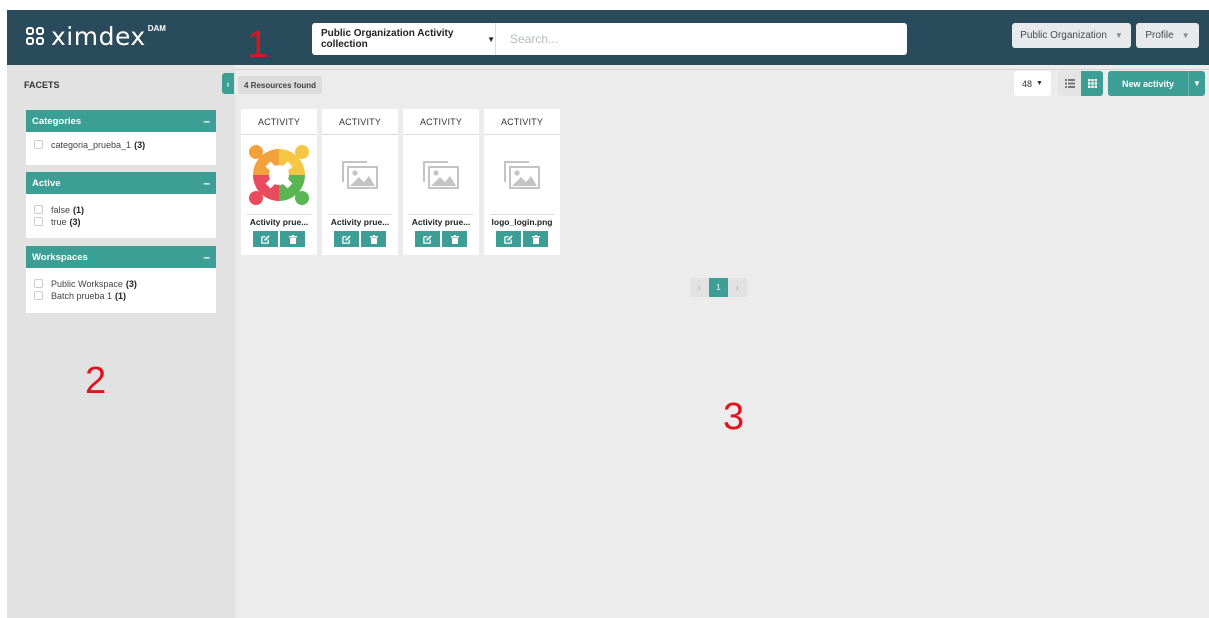  What do you see at coordinates (1063, 35) in the screenshot?
I see `organization-label: Public Organization` at bounding box center [1063, 35].